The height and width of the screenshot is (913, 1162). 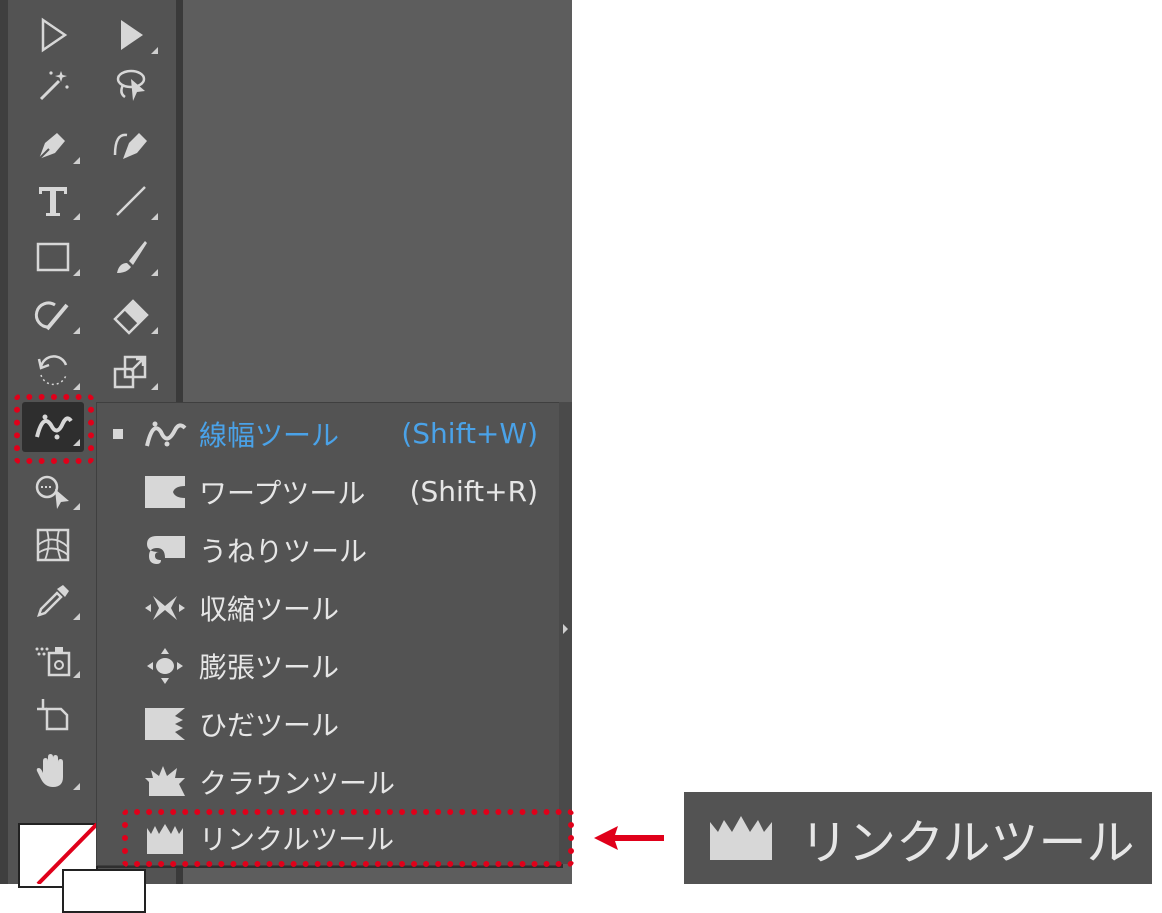 I want to click on perspective-grid-tool-icon, so click(x=53, y=545).